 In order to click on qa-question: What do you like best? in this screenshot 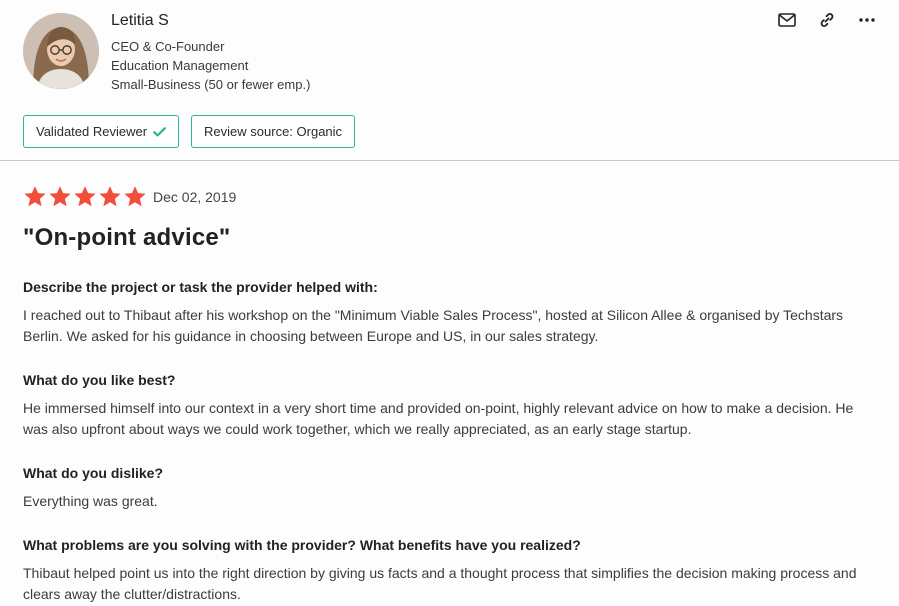, I will do `click(99, 380)`.